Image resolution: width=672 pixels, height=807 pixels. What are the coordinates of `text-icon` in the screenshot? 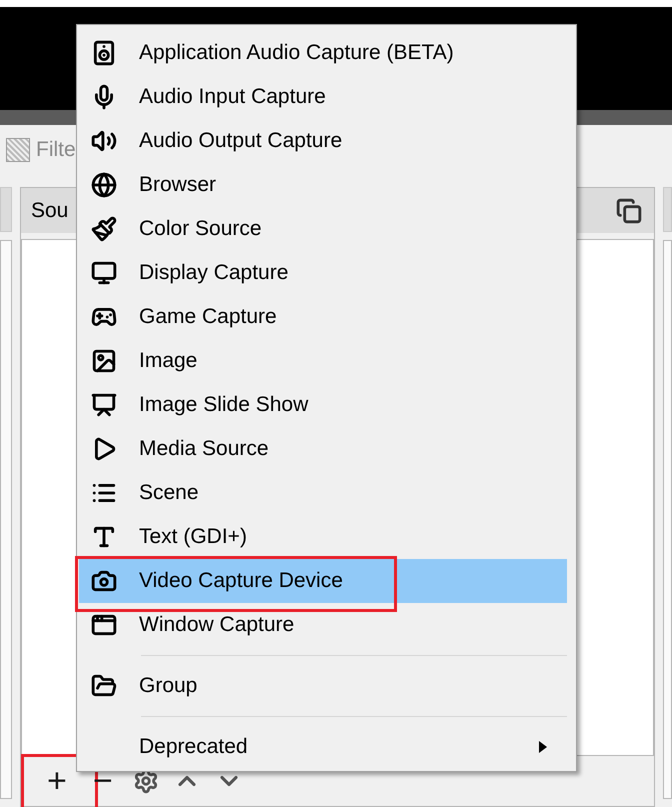 It's located at (104, 537).